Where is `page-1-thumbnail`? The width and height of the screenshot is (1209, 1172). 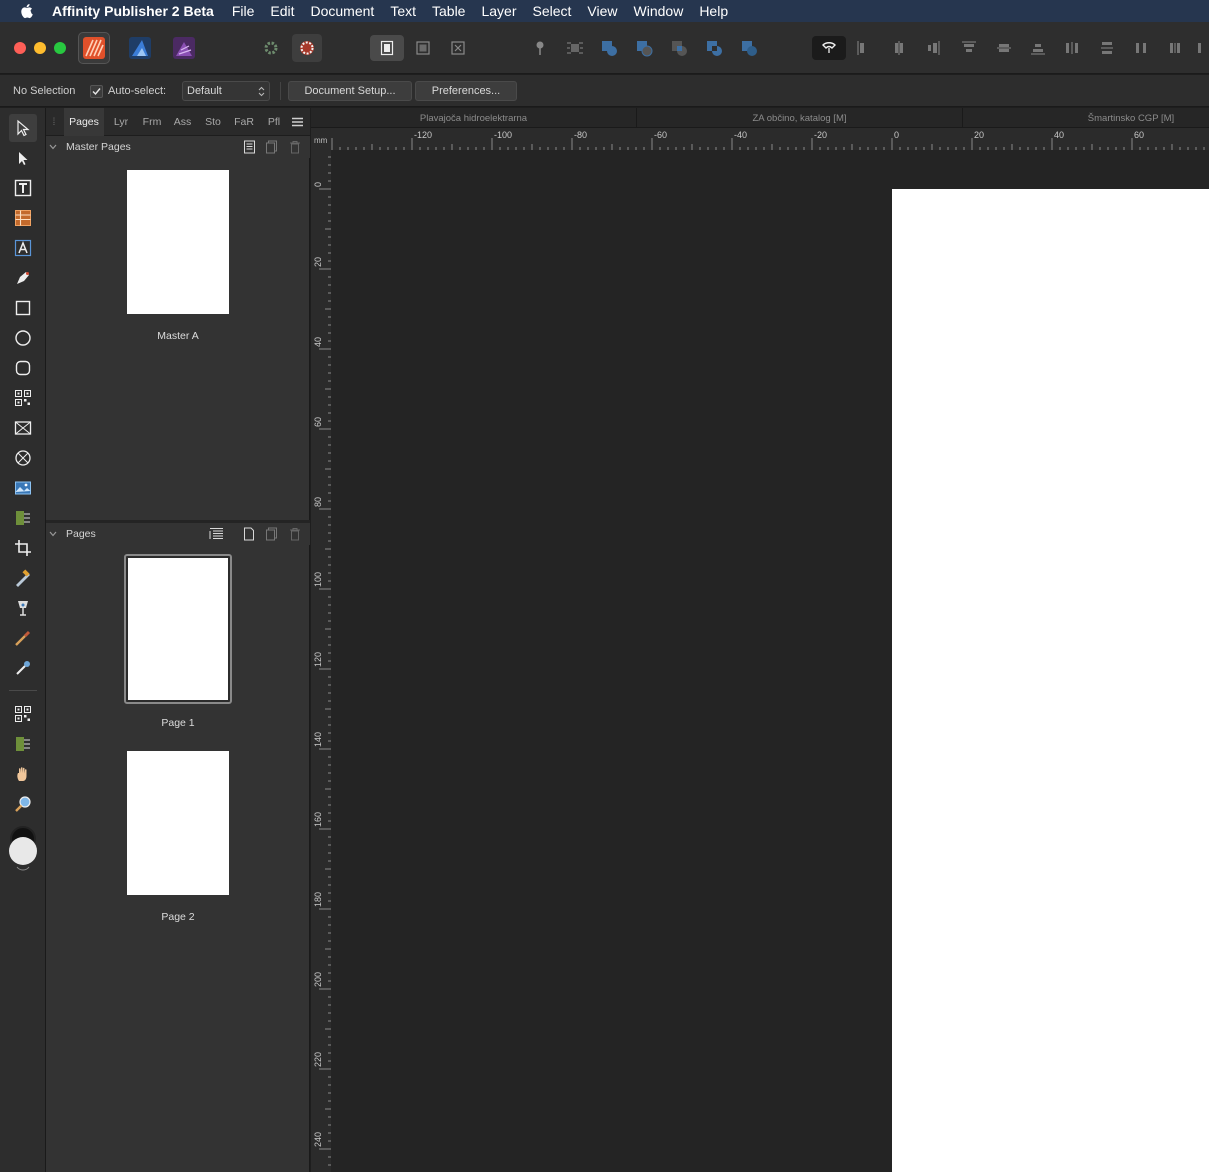 page-1-thumbnail is located at coordinates (178, 629).